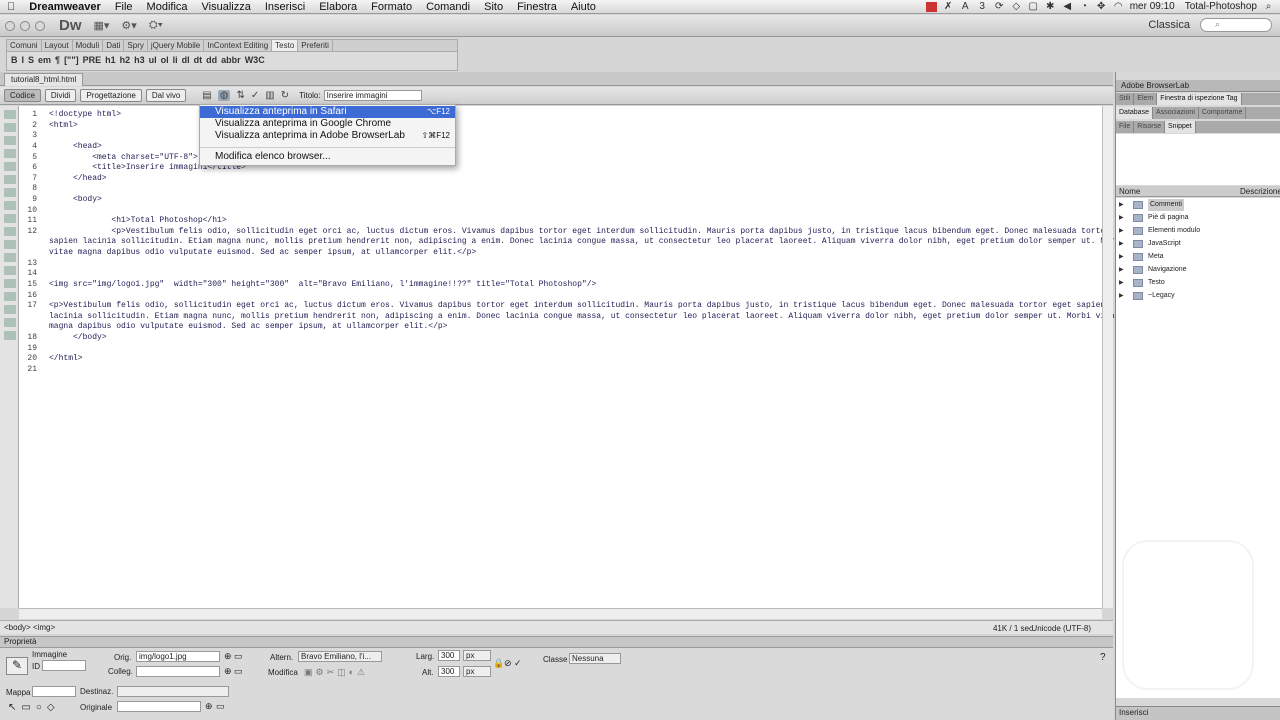  Describe the element at coordinates (25, 25) in the screenshot. I see `minimize-window-button` at that location.